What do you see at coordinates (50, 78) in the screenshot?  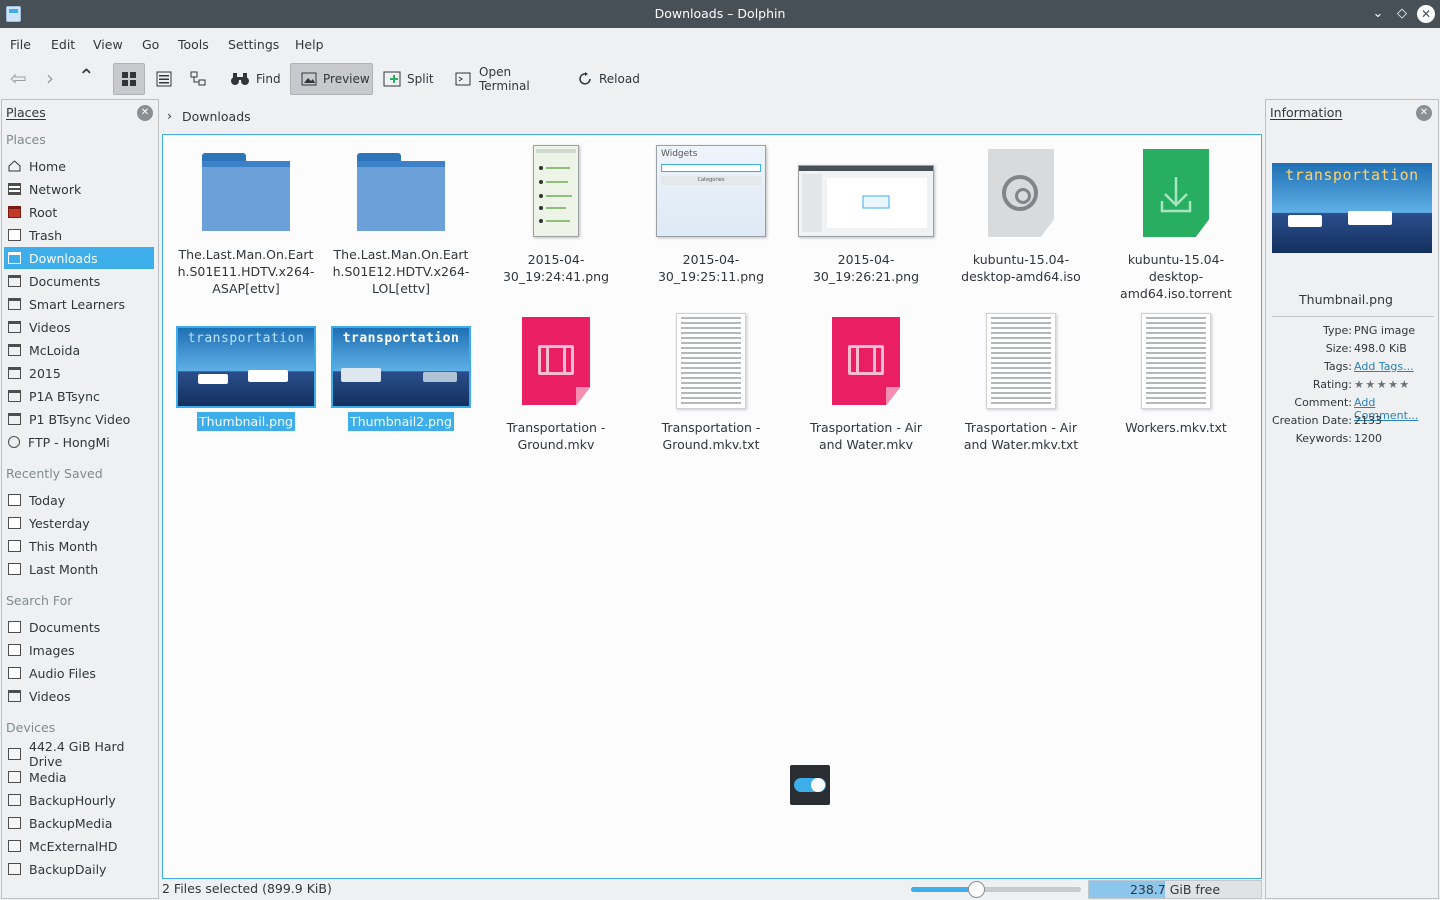 I see `forward-arrow-icon: ›` at bounding box center [50, 78].